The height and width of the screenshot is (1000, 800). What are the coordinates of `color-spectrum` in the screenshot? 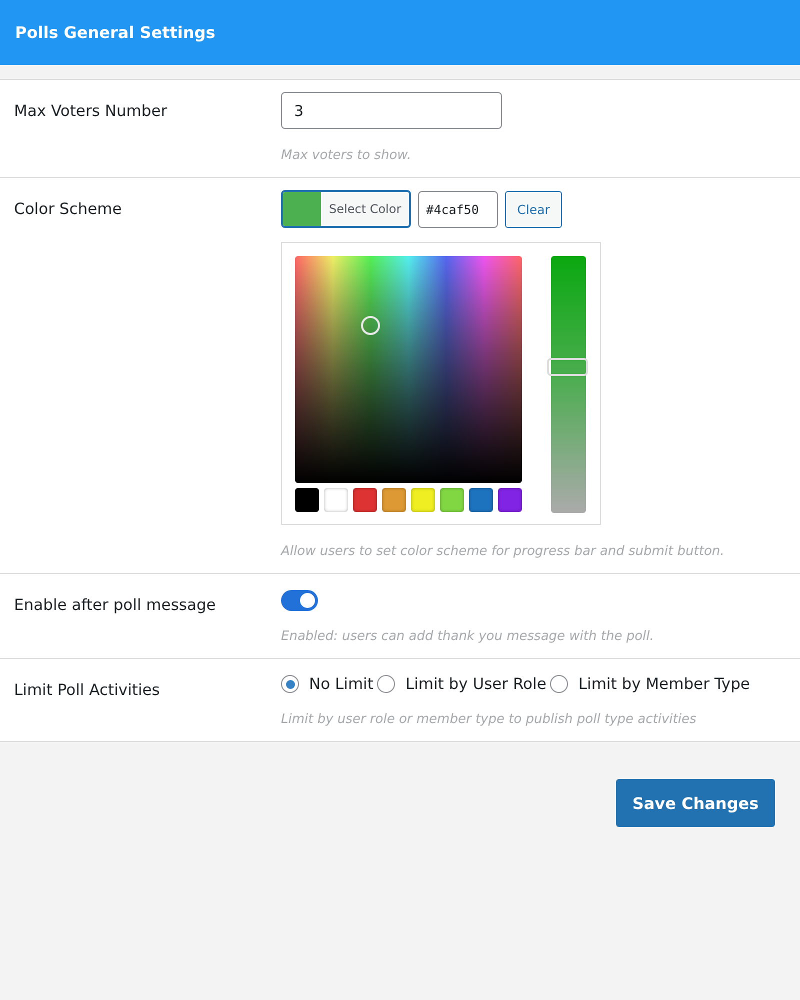 It's located at (408, 369).